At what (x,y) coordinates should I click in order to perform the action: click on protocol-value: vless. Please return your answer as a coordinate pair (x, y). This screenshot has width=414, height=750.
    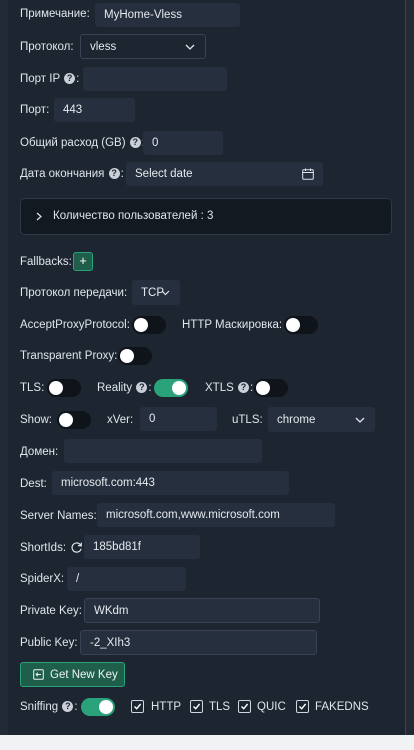
    Looking at the image, I should click on (103, 46).